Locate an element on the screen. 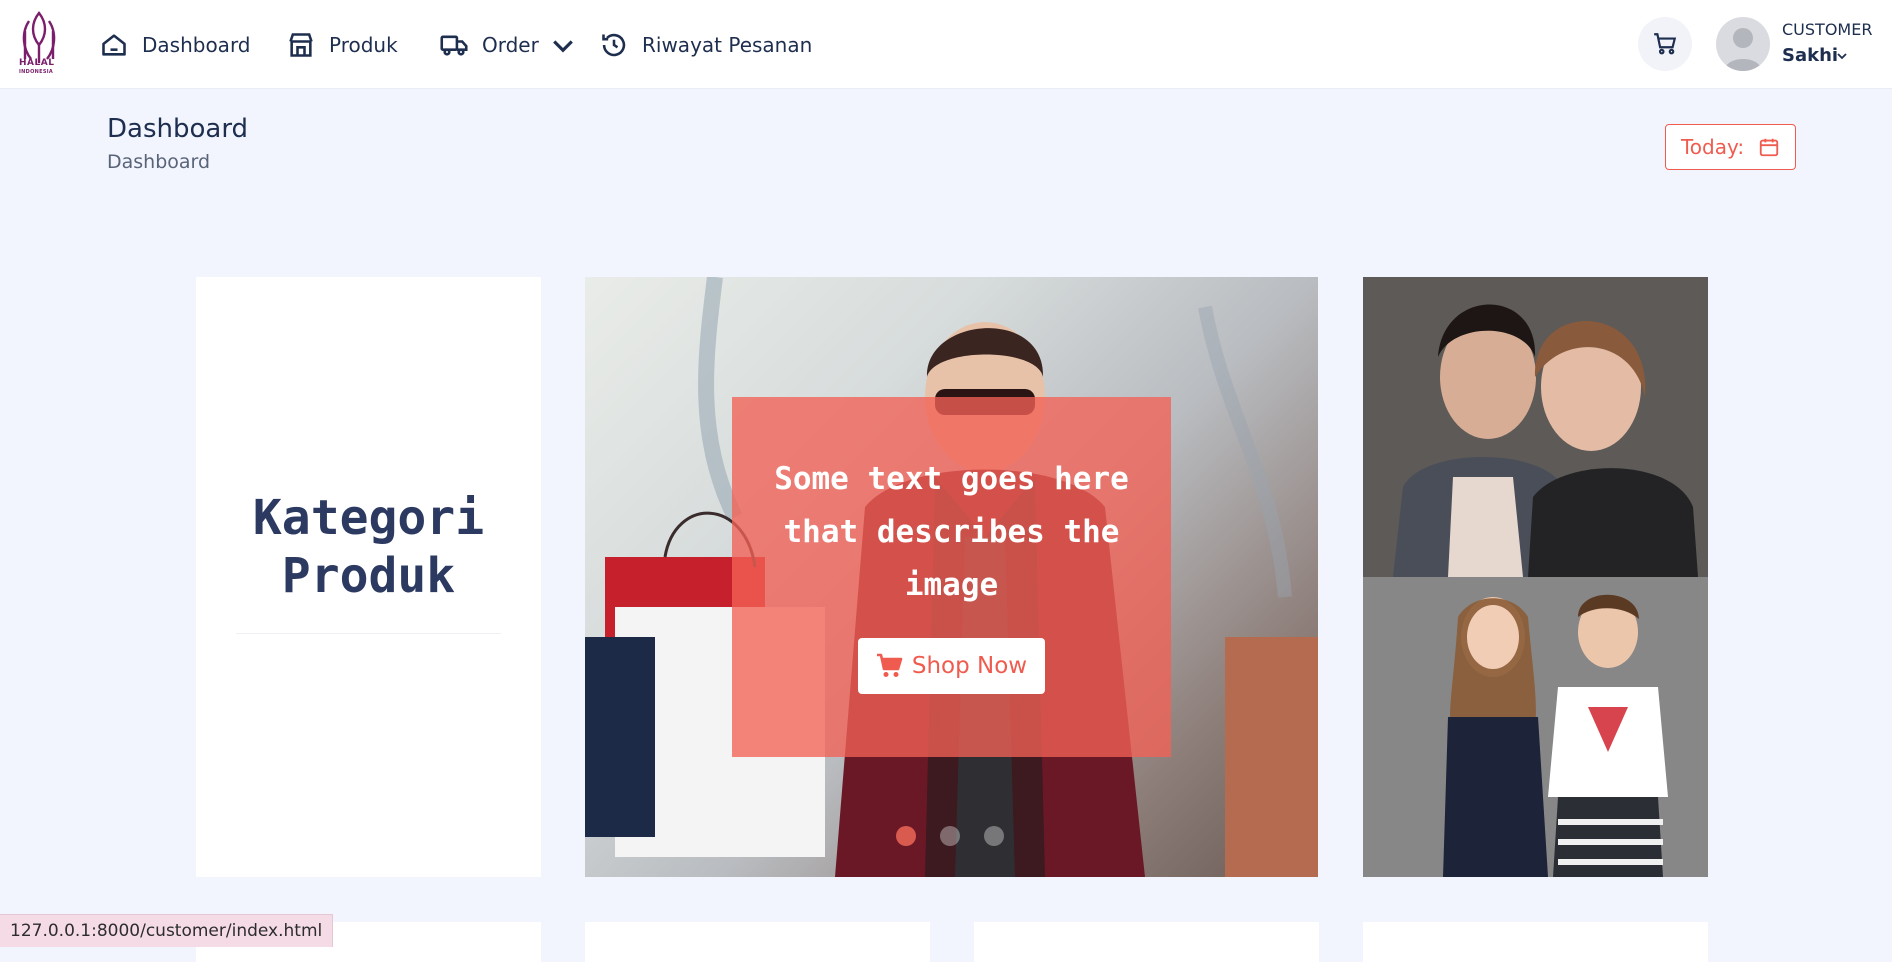  nav-item-produk: Produk is located at coordinates (342, 44).